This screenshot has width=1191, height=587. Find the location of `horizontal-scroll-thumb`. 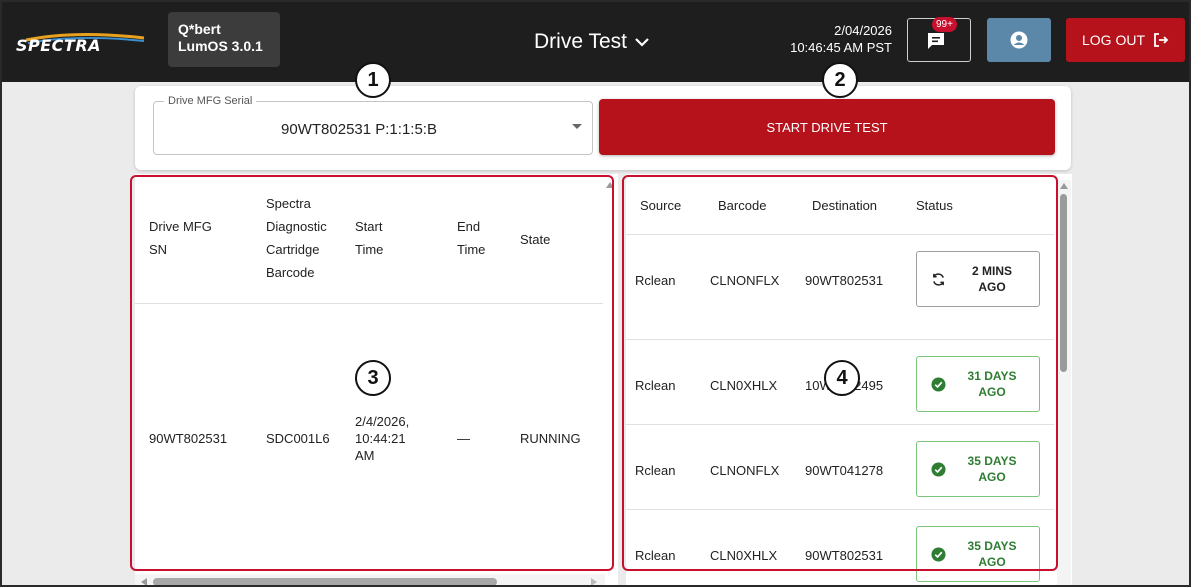

horizontal-scroll-thumb is located at coordinates (325, 581).